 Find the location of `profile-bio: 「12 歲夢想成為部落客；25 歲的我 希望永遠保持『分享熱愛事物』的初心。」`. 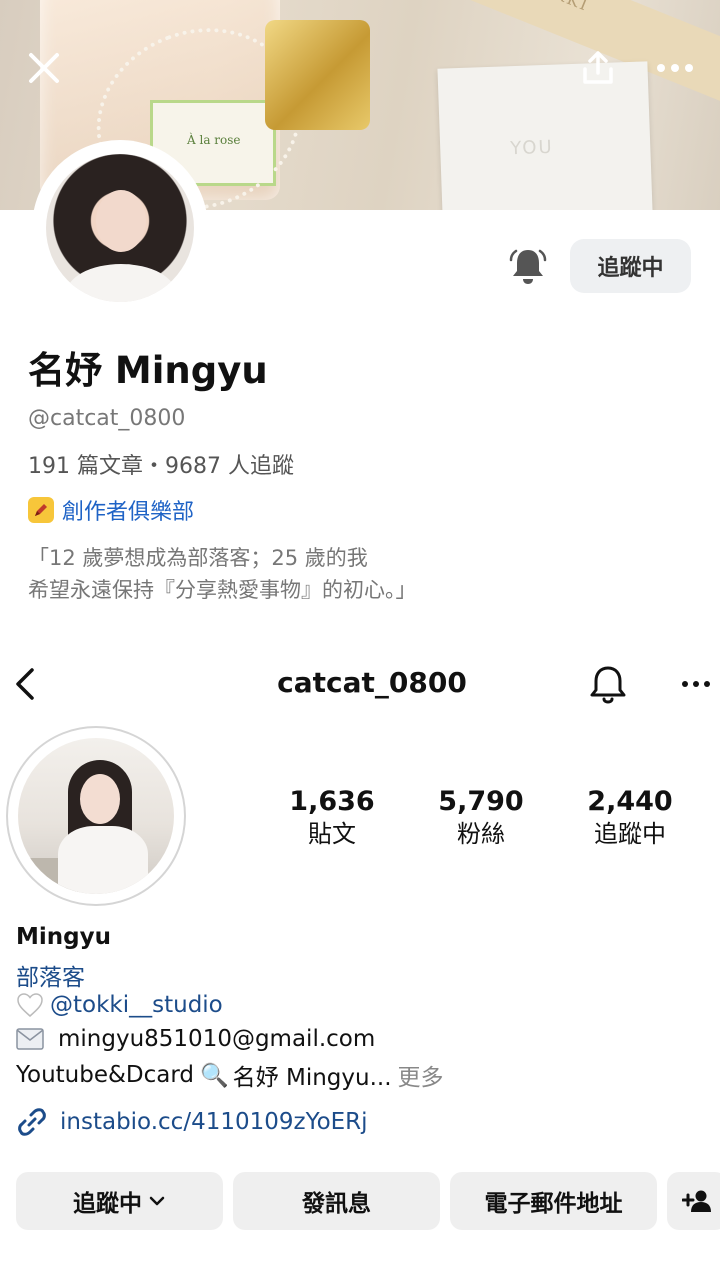

profile-bio: 「12 歲夢想成為部落客；25 歲的我 希望永遠保持『分享熱愛事物』的初心。」 is located at coordinates (222, 574).